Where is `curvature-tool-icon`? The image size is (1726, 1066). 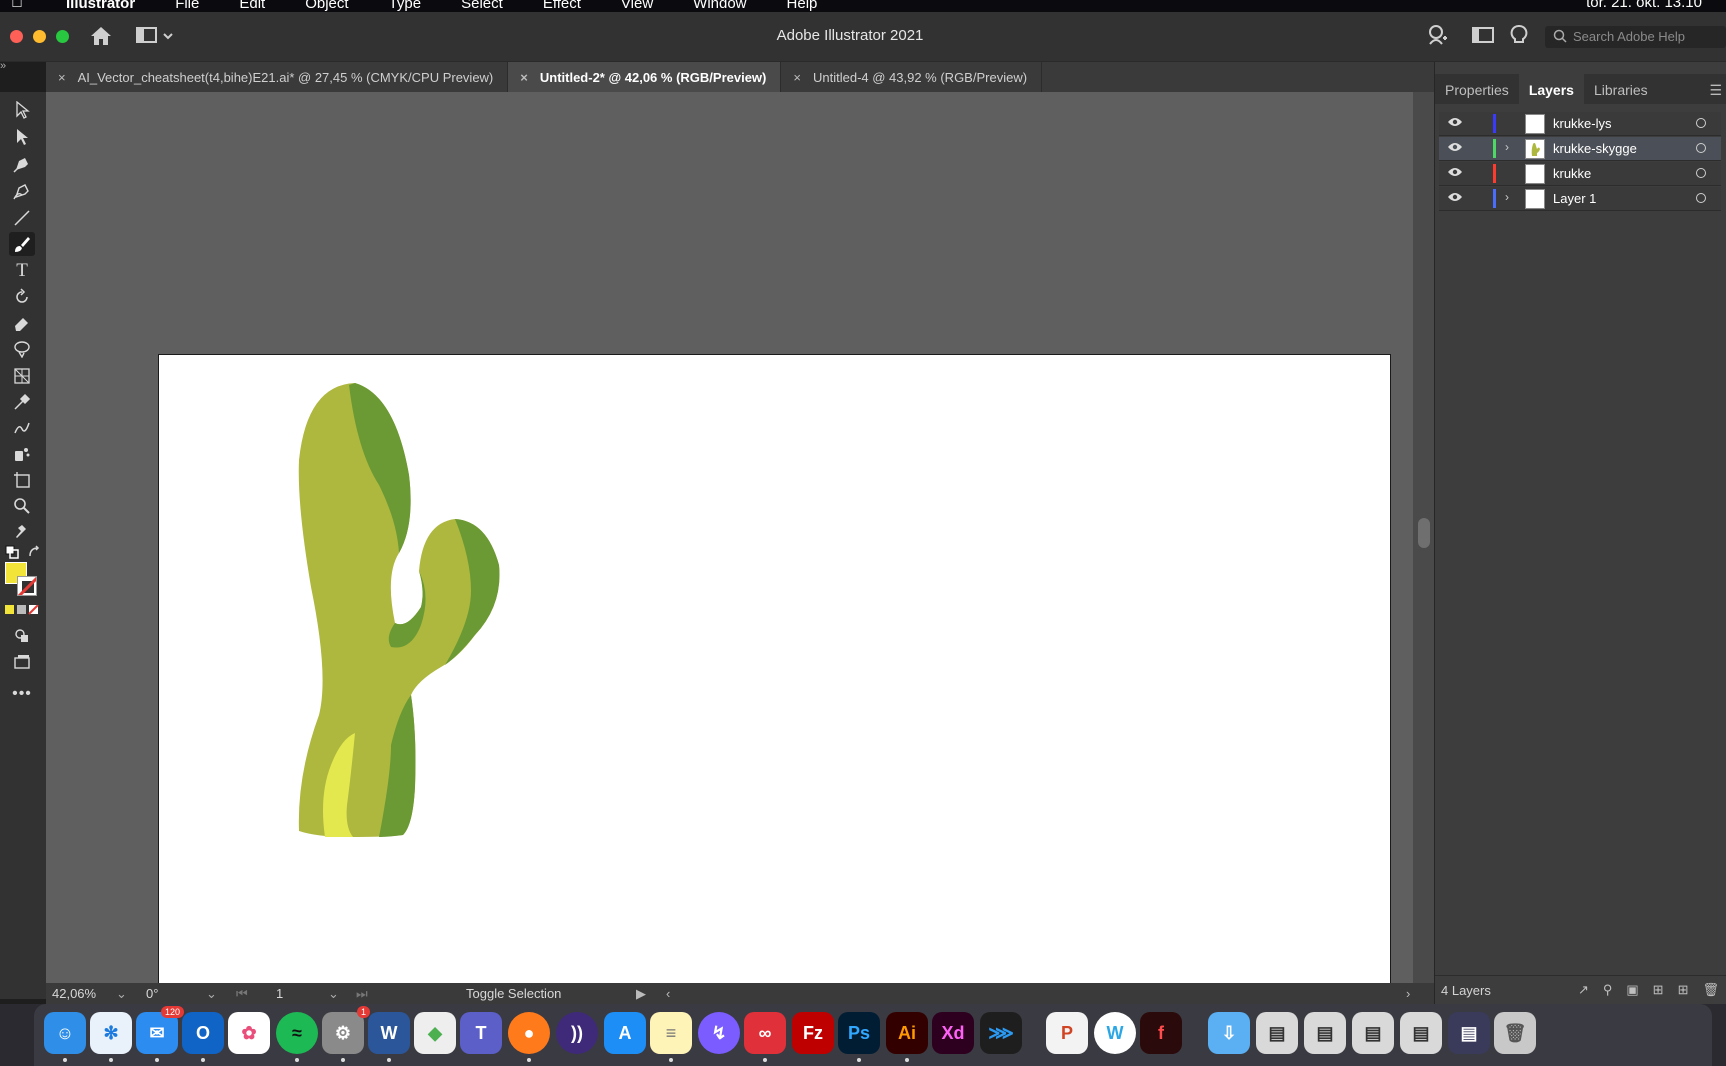
curvature-tool-icon is located at coordinates (22, 191).